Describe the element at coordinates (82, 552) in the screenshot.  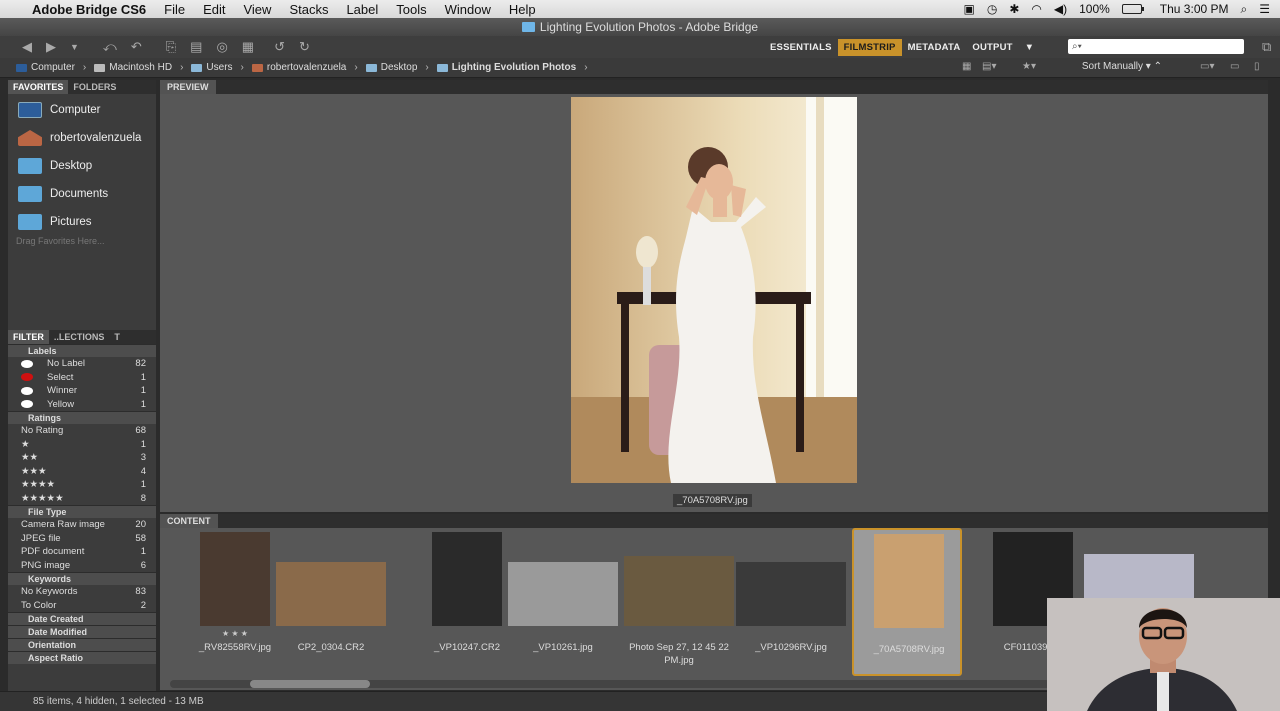
I see `filter-row: PDF document 1` at that location.